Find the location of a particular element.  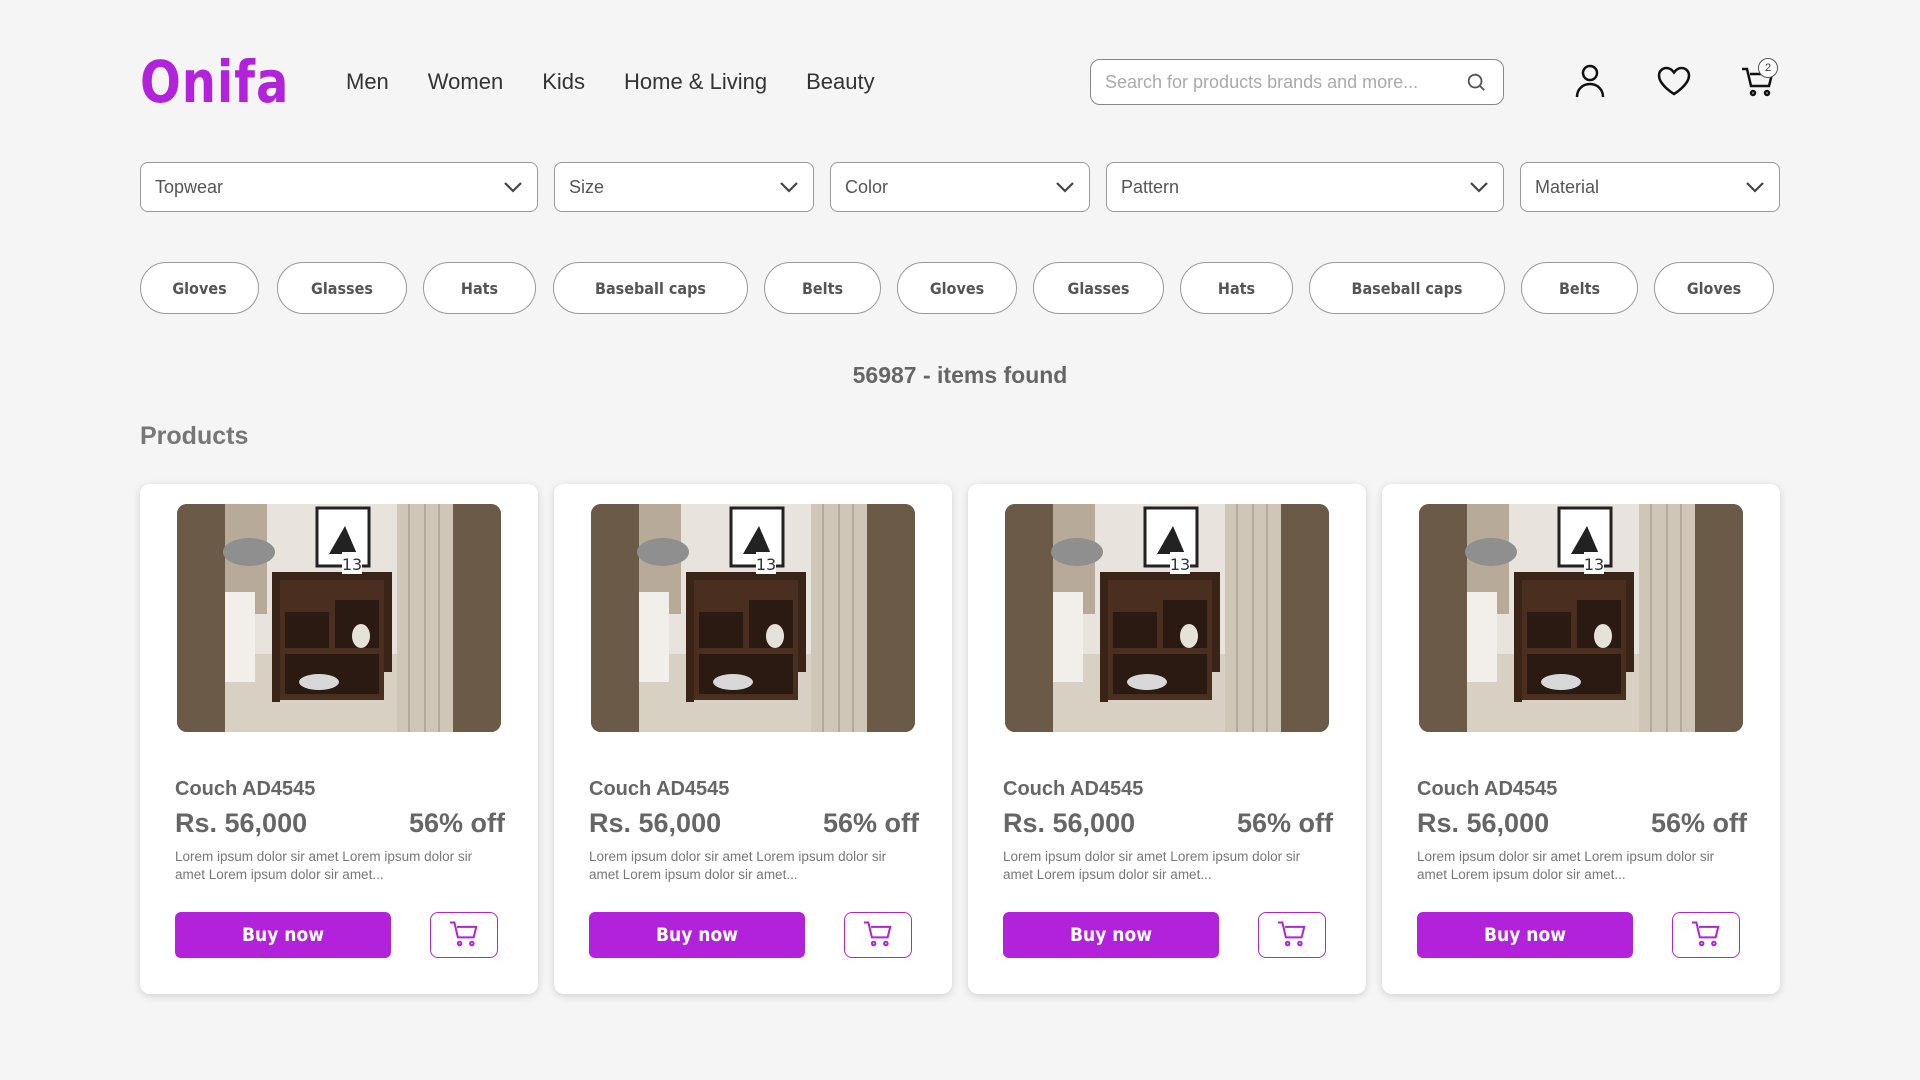

filter-label: Material is located at coordinates (1567, 186).